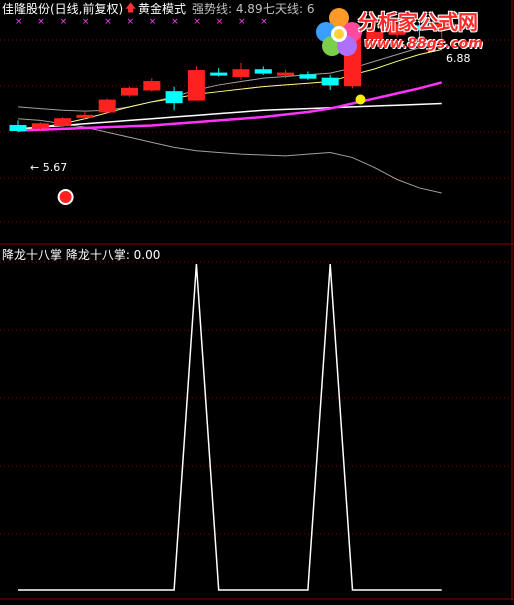 This screenshot has height=605, width=514. Describe the element at coordinates (63, 9) in the screenshot. I see `chart-title: 佳隆股份(日线,前复权)` at that location.